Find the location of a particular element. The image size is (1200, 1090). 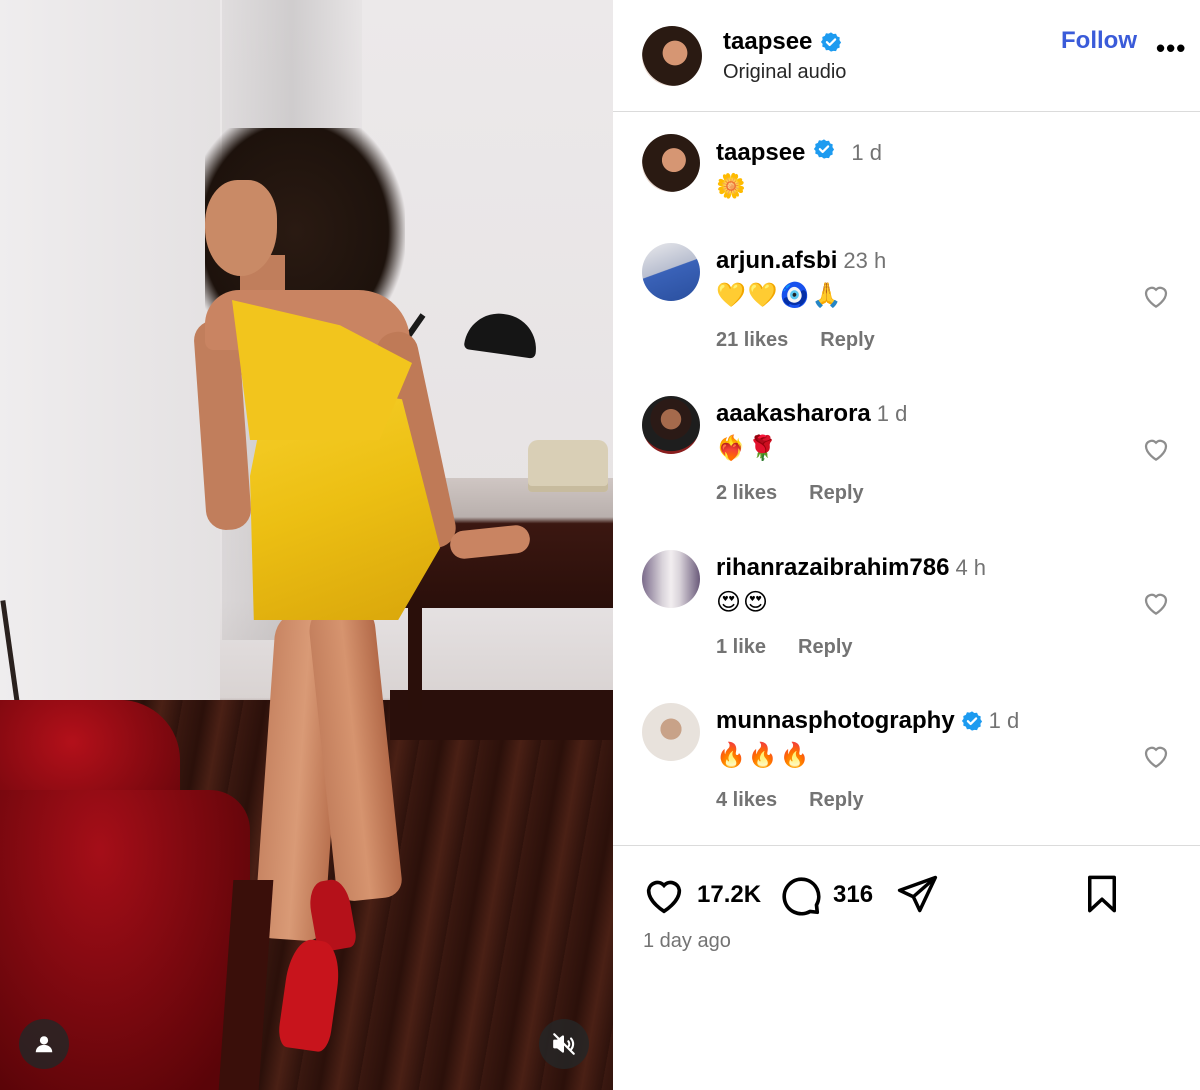

comment-count: 316 is located at coordinates (853, 894).